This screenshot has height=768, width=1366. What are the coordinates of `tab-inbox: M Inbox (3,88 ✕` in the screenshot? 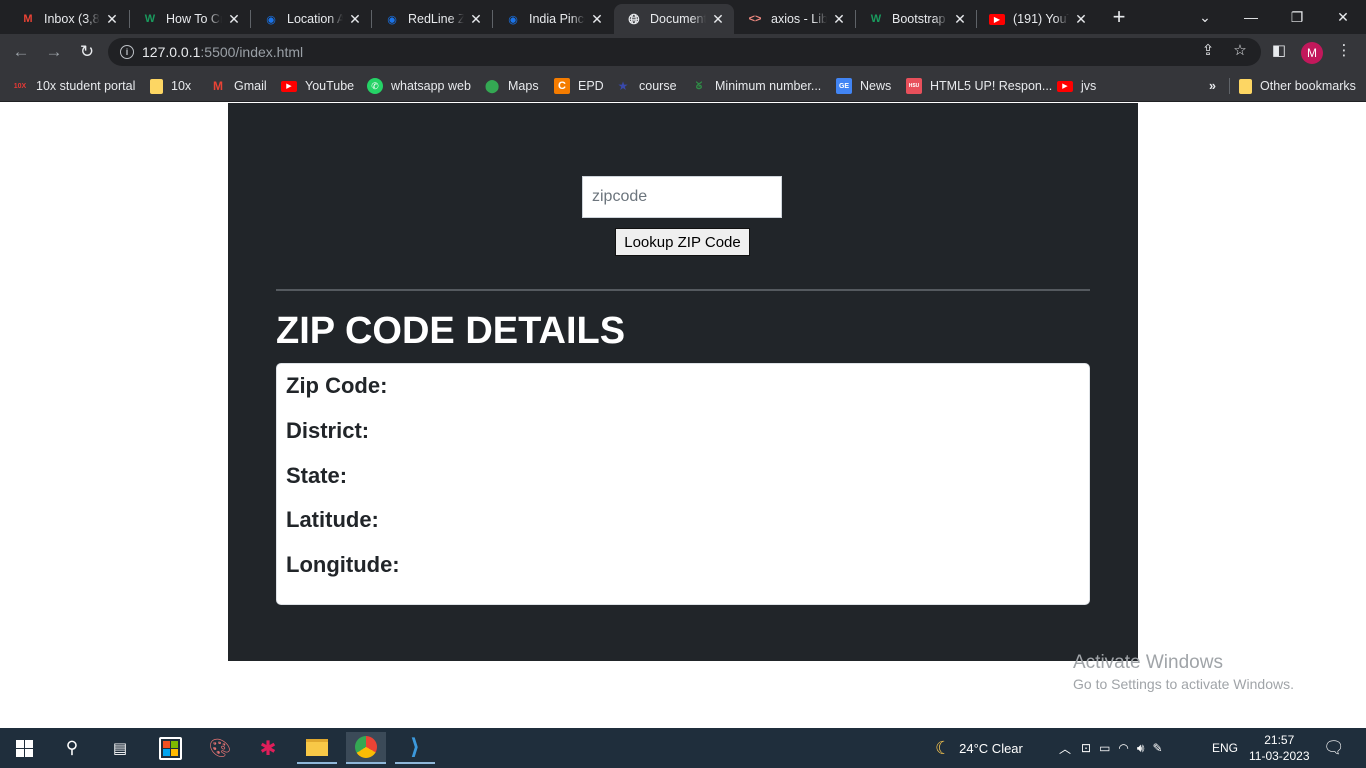 It's located at (68, 19).